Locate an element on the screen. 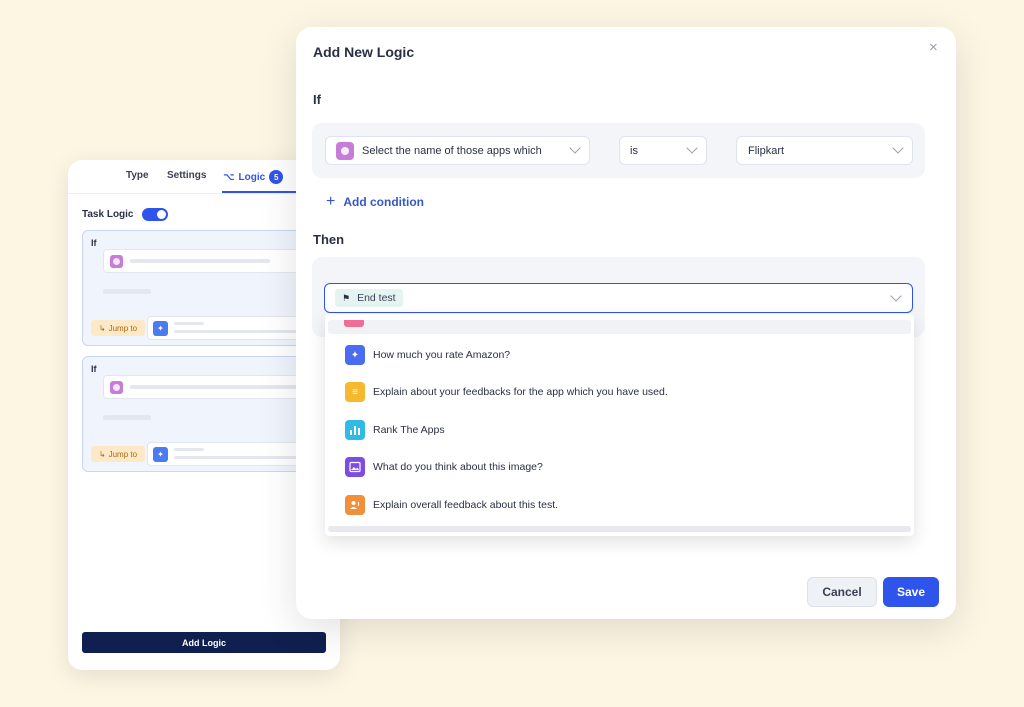  tab-type: Type is located at coordinates (137, 175).